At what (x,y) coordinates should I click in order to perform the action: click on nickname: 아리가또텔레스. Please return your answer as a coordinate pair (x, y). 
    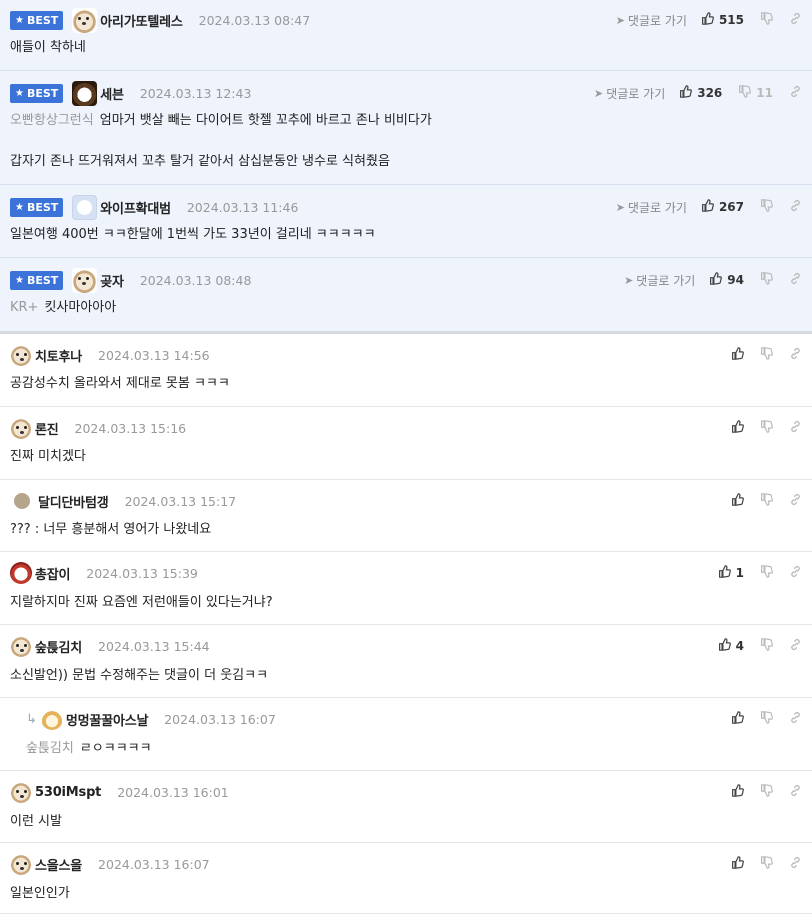
    Looking at the image, I should click on (141, 20).